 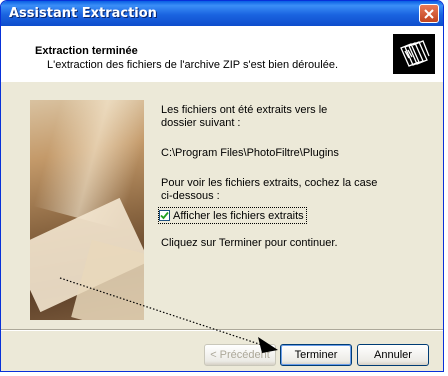 I want to click on checkbox-box, so click(x=164, y=215).